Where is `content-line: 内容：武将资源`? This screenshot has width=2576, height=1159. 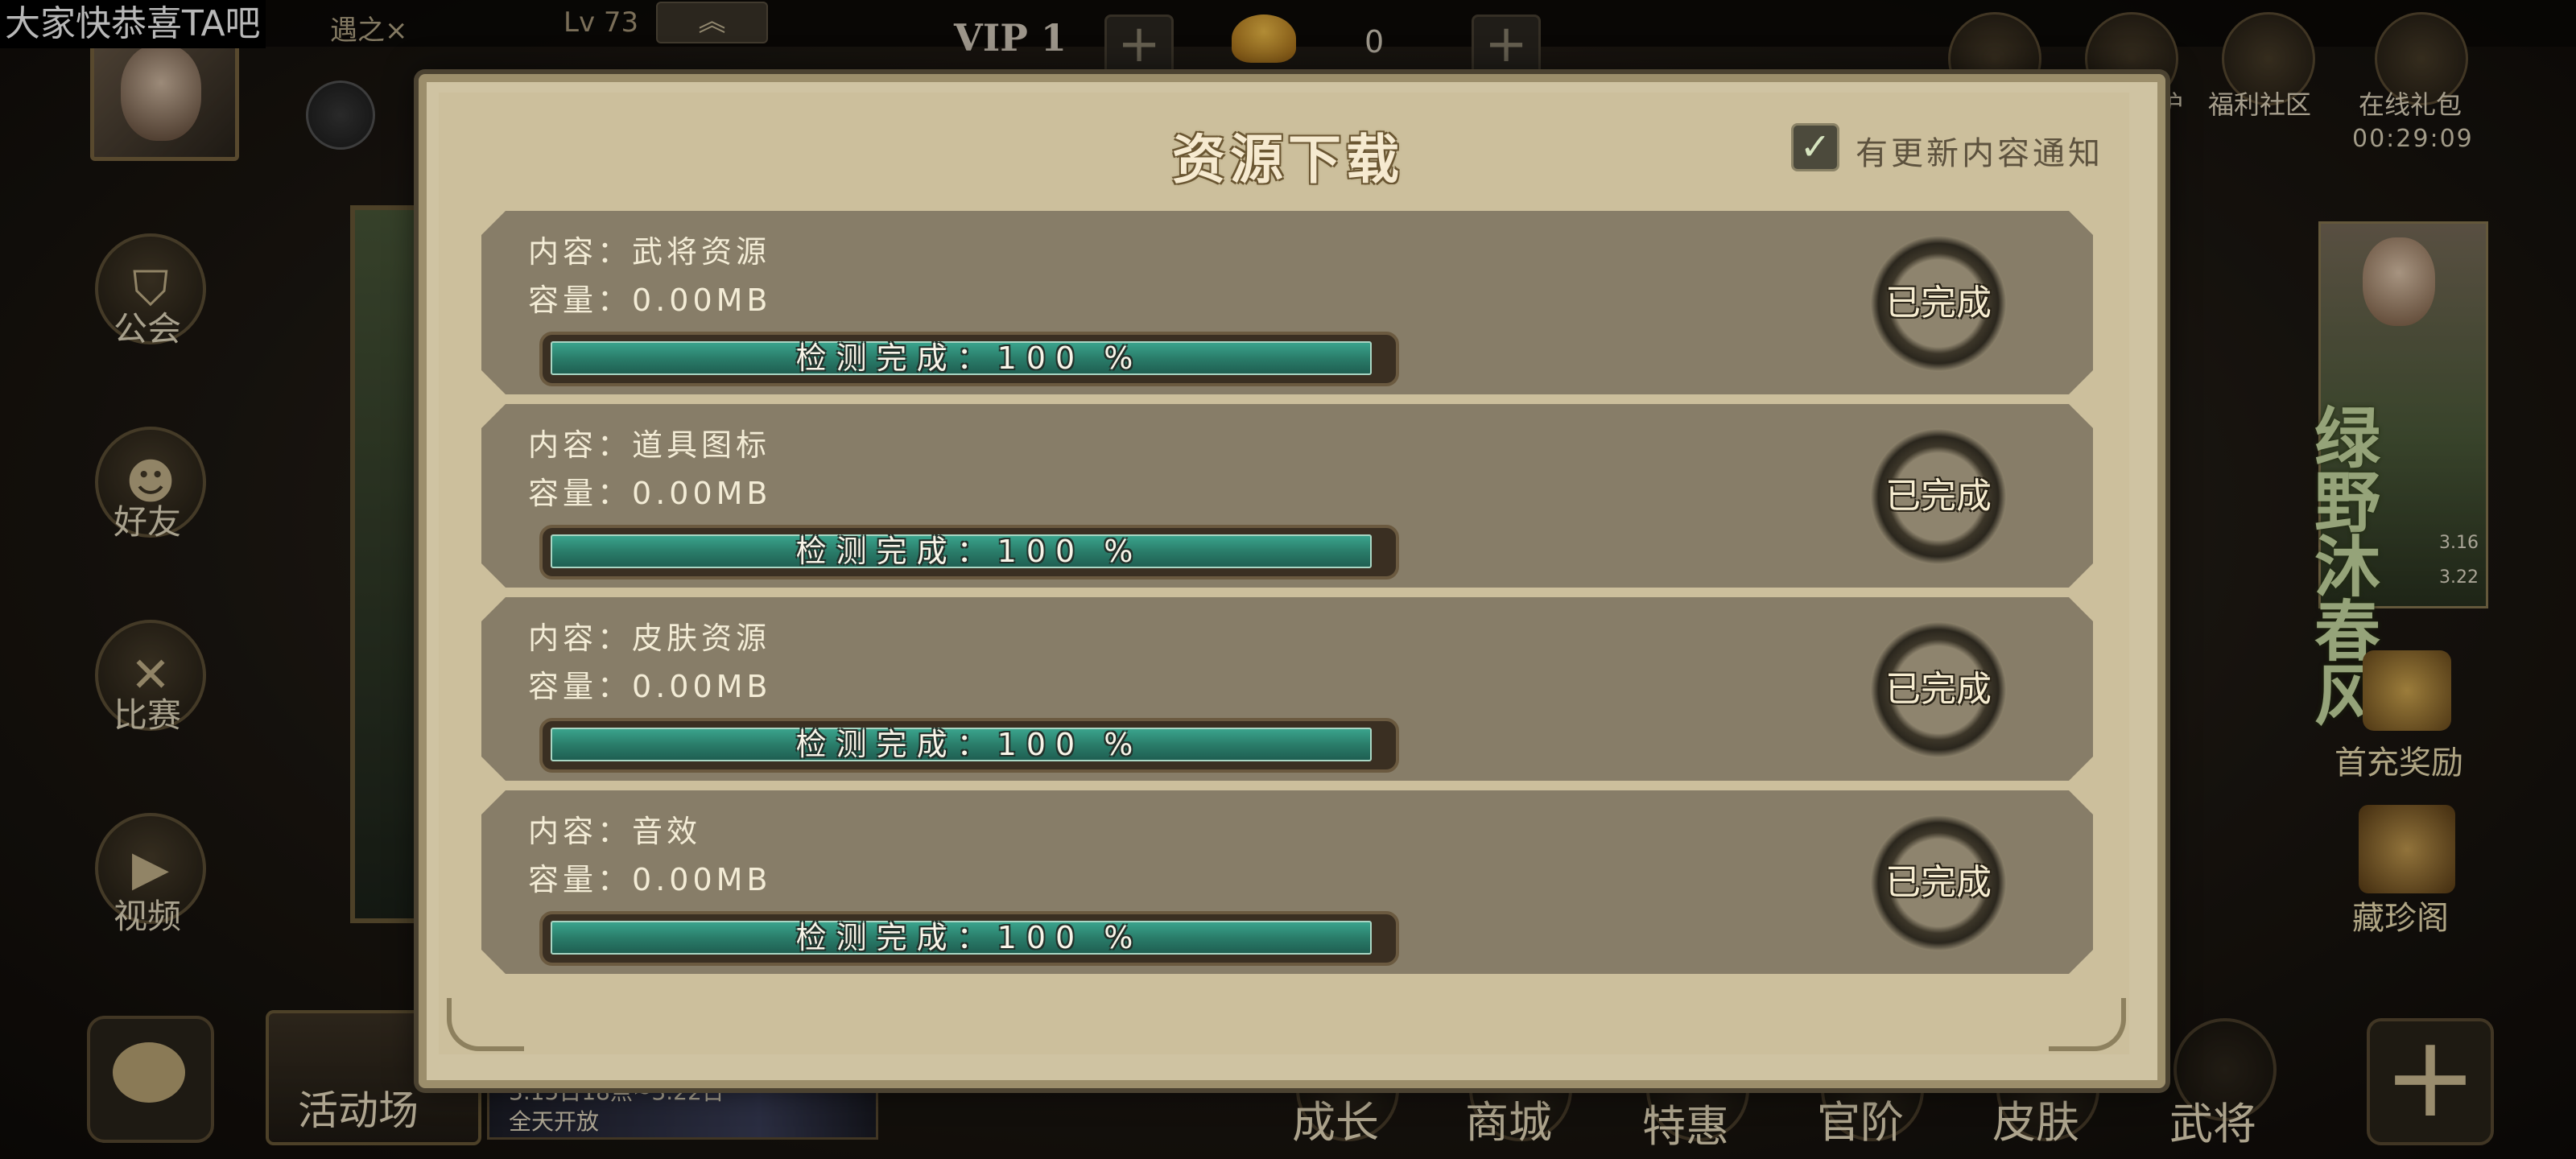 content-line: 内容：武将资源 is located at coordinates (649, 249).